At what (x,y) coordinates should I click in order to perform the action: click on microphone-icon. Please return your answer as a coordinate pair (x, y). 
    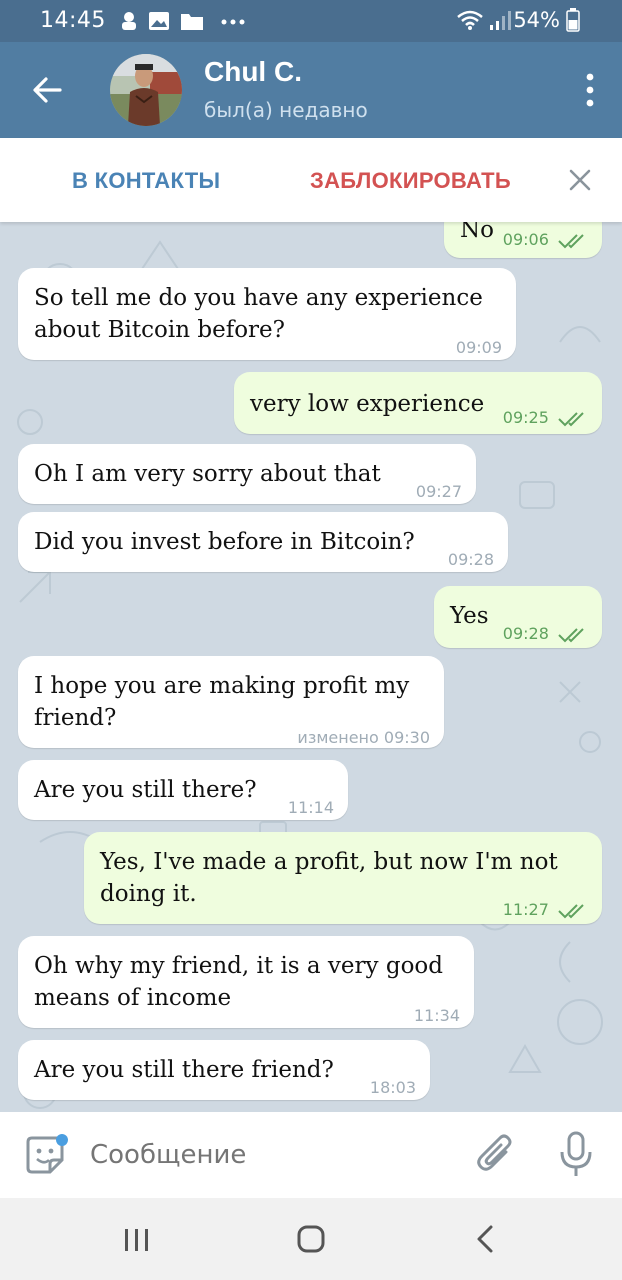
    Looking at the image, I should click on (576, 1155).